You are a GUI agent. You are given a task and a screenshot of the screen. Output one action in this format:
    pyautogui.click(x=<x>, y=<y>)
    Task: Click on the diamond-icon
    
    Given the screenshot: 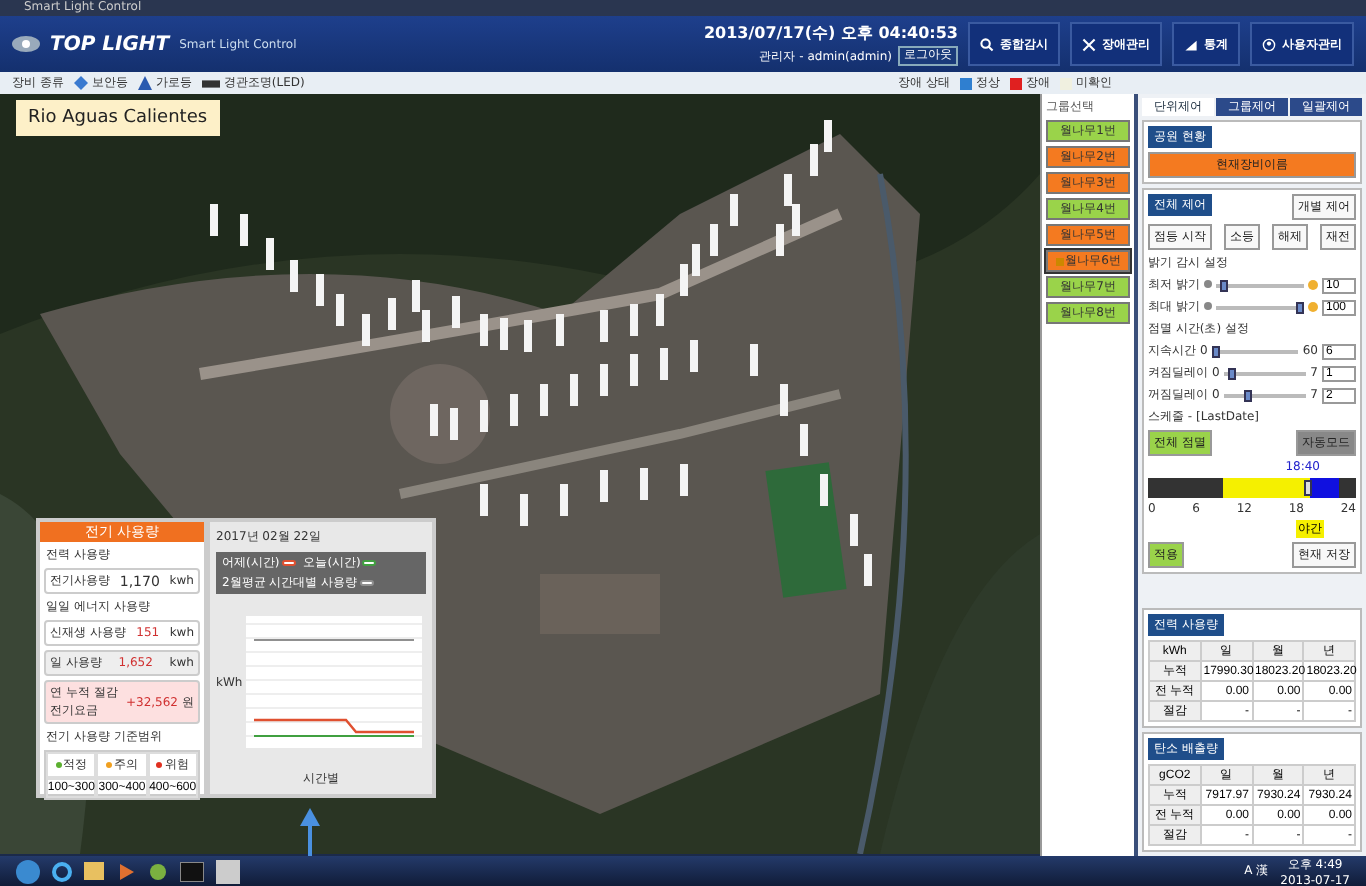 What is the action you would take?
    pyautogui.click(x=80, y=83)
    